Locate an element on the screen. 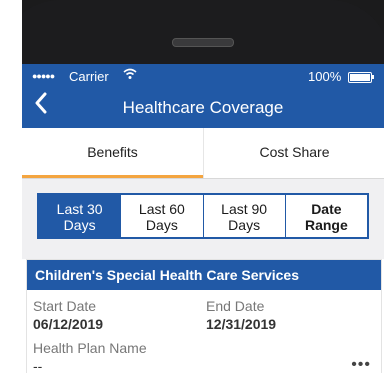 The image size is (390, 373). tab-cost-share: Cost Share is located at coordinates (293, 153).